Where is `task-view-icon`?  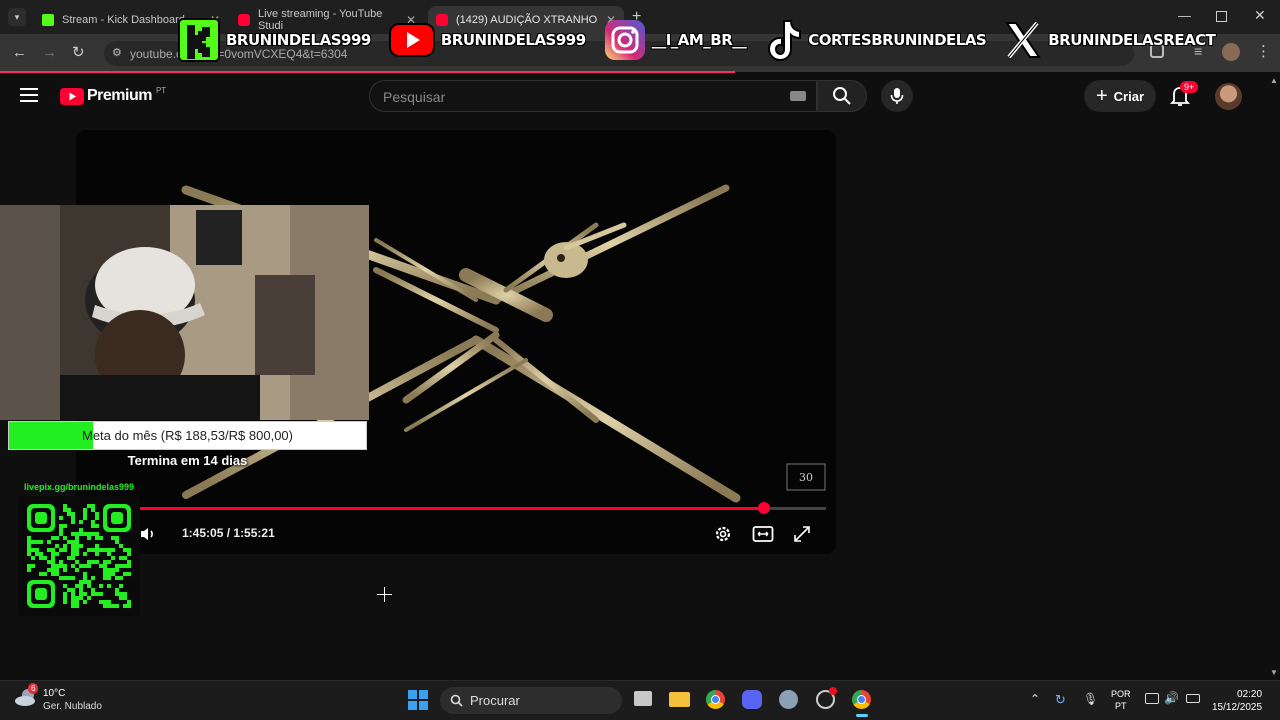
task-view-icon is located at coordinates (643, 698).